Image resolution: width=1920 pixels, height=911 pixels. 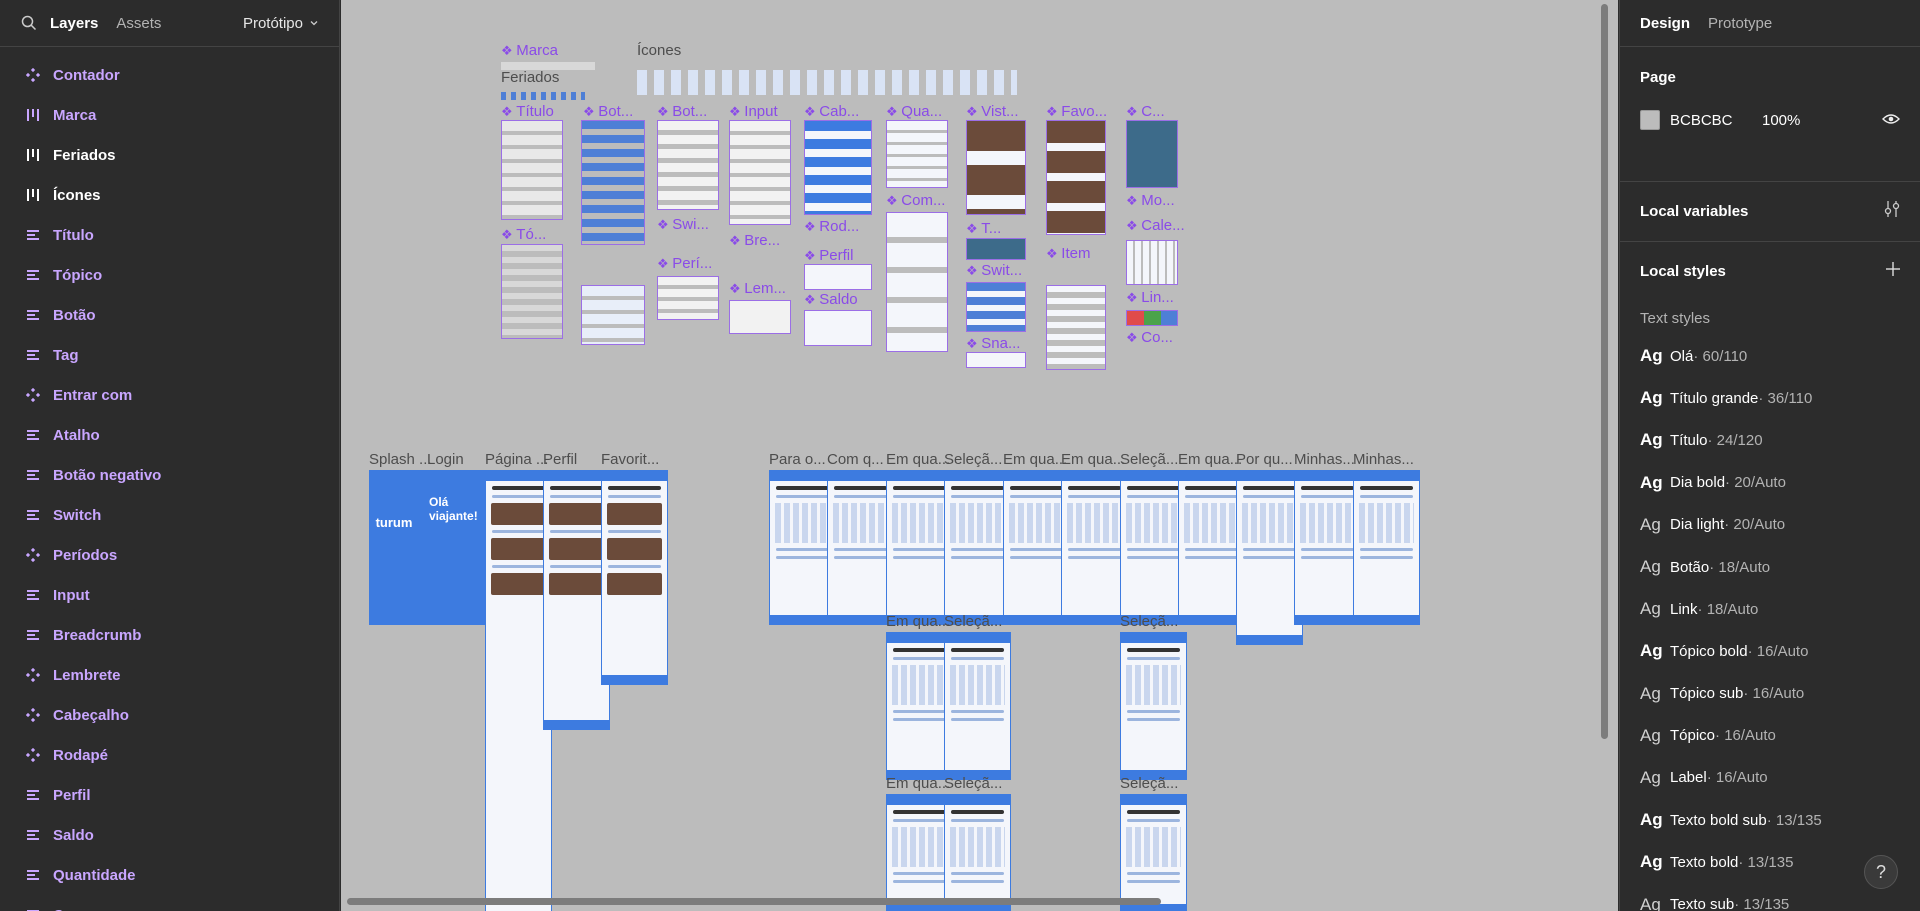 What do you see at coordinates (1770, 736) in the screenshot?
I see `text-style-item: Ag Tópico · 16/Auto` at bounding box center [1770, 736].